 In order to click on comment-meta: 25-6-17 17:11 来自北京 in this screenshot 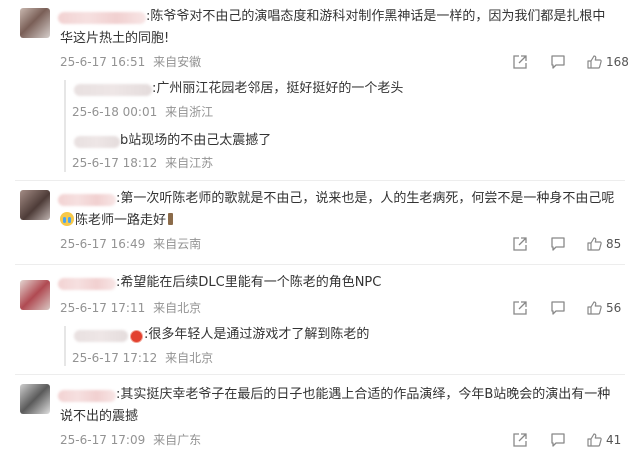, I will do `click(130, 308)`.